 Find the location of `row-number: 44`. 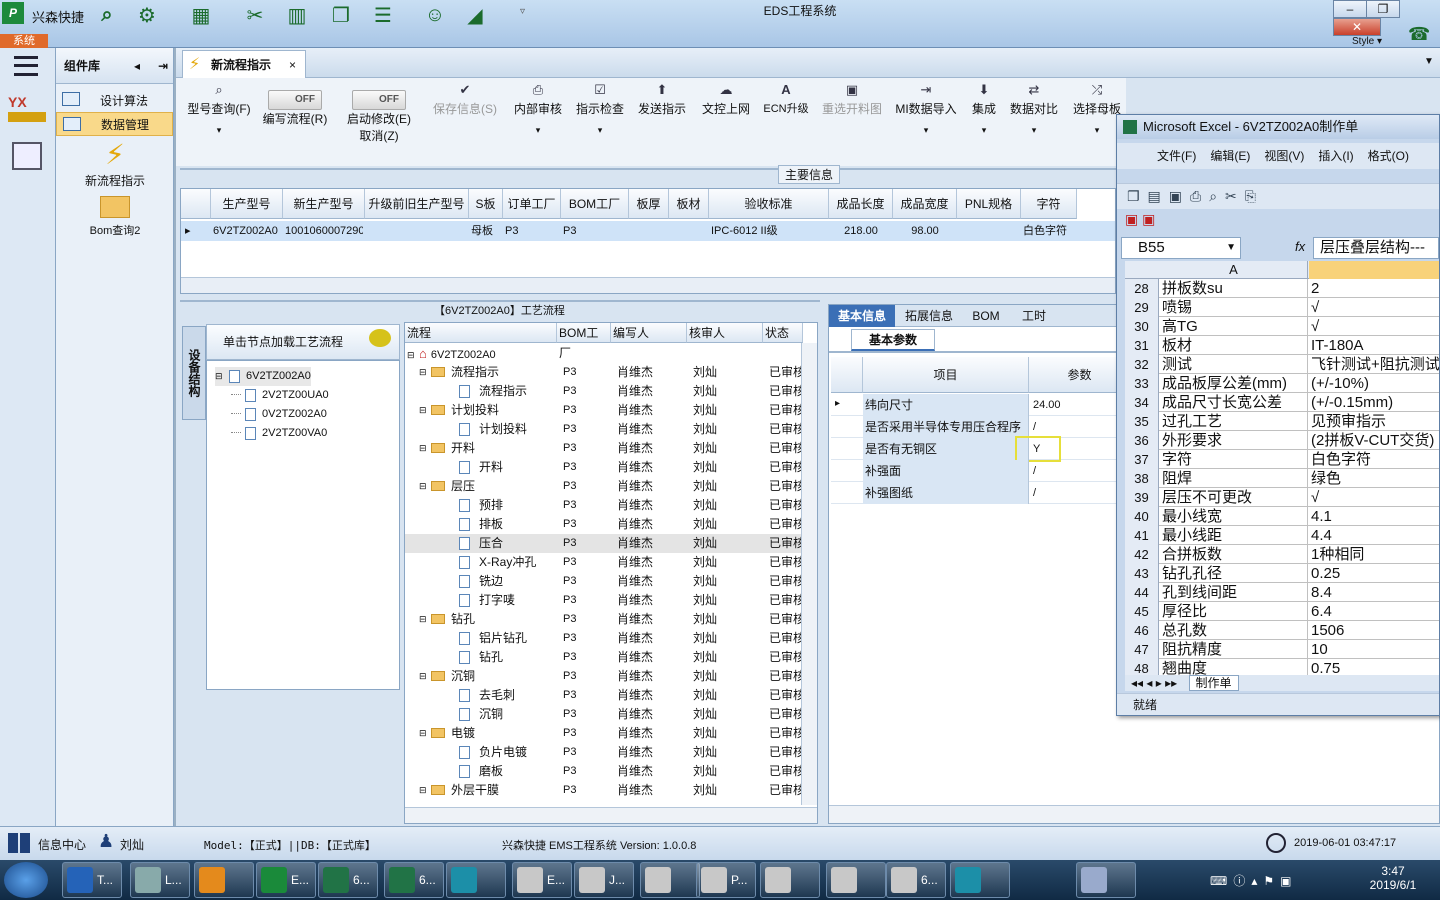

row-number: 44 is located at coordinates (1142, 592).